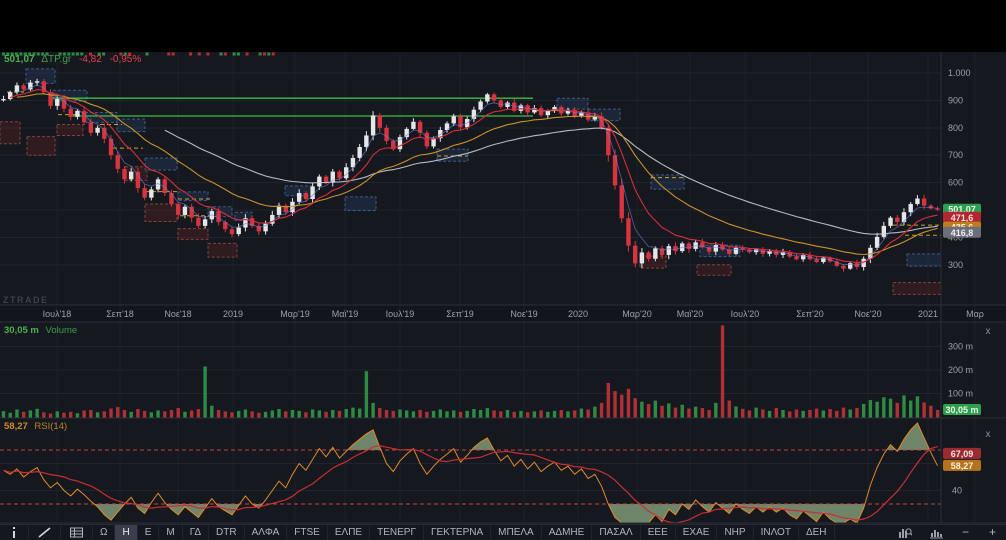  Describe the element at coordinates (928, 314) in the screenshot. I see `svg-text: 2021` at that location.